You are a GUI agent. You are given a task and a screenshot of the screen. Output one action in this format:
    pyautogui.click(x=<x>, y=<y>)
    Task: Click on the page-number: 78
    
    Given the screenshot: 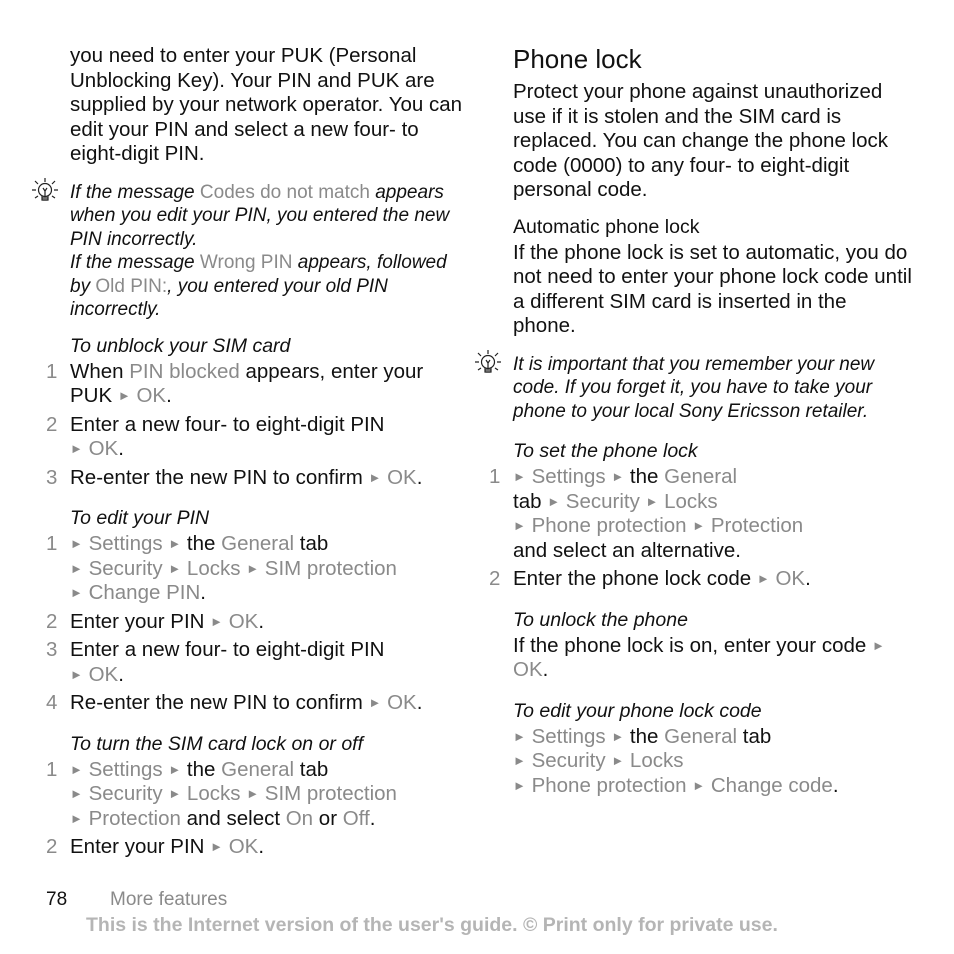 What is the action you would take?
    pyautogui.click(x=57, y=899)
    